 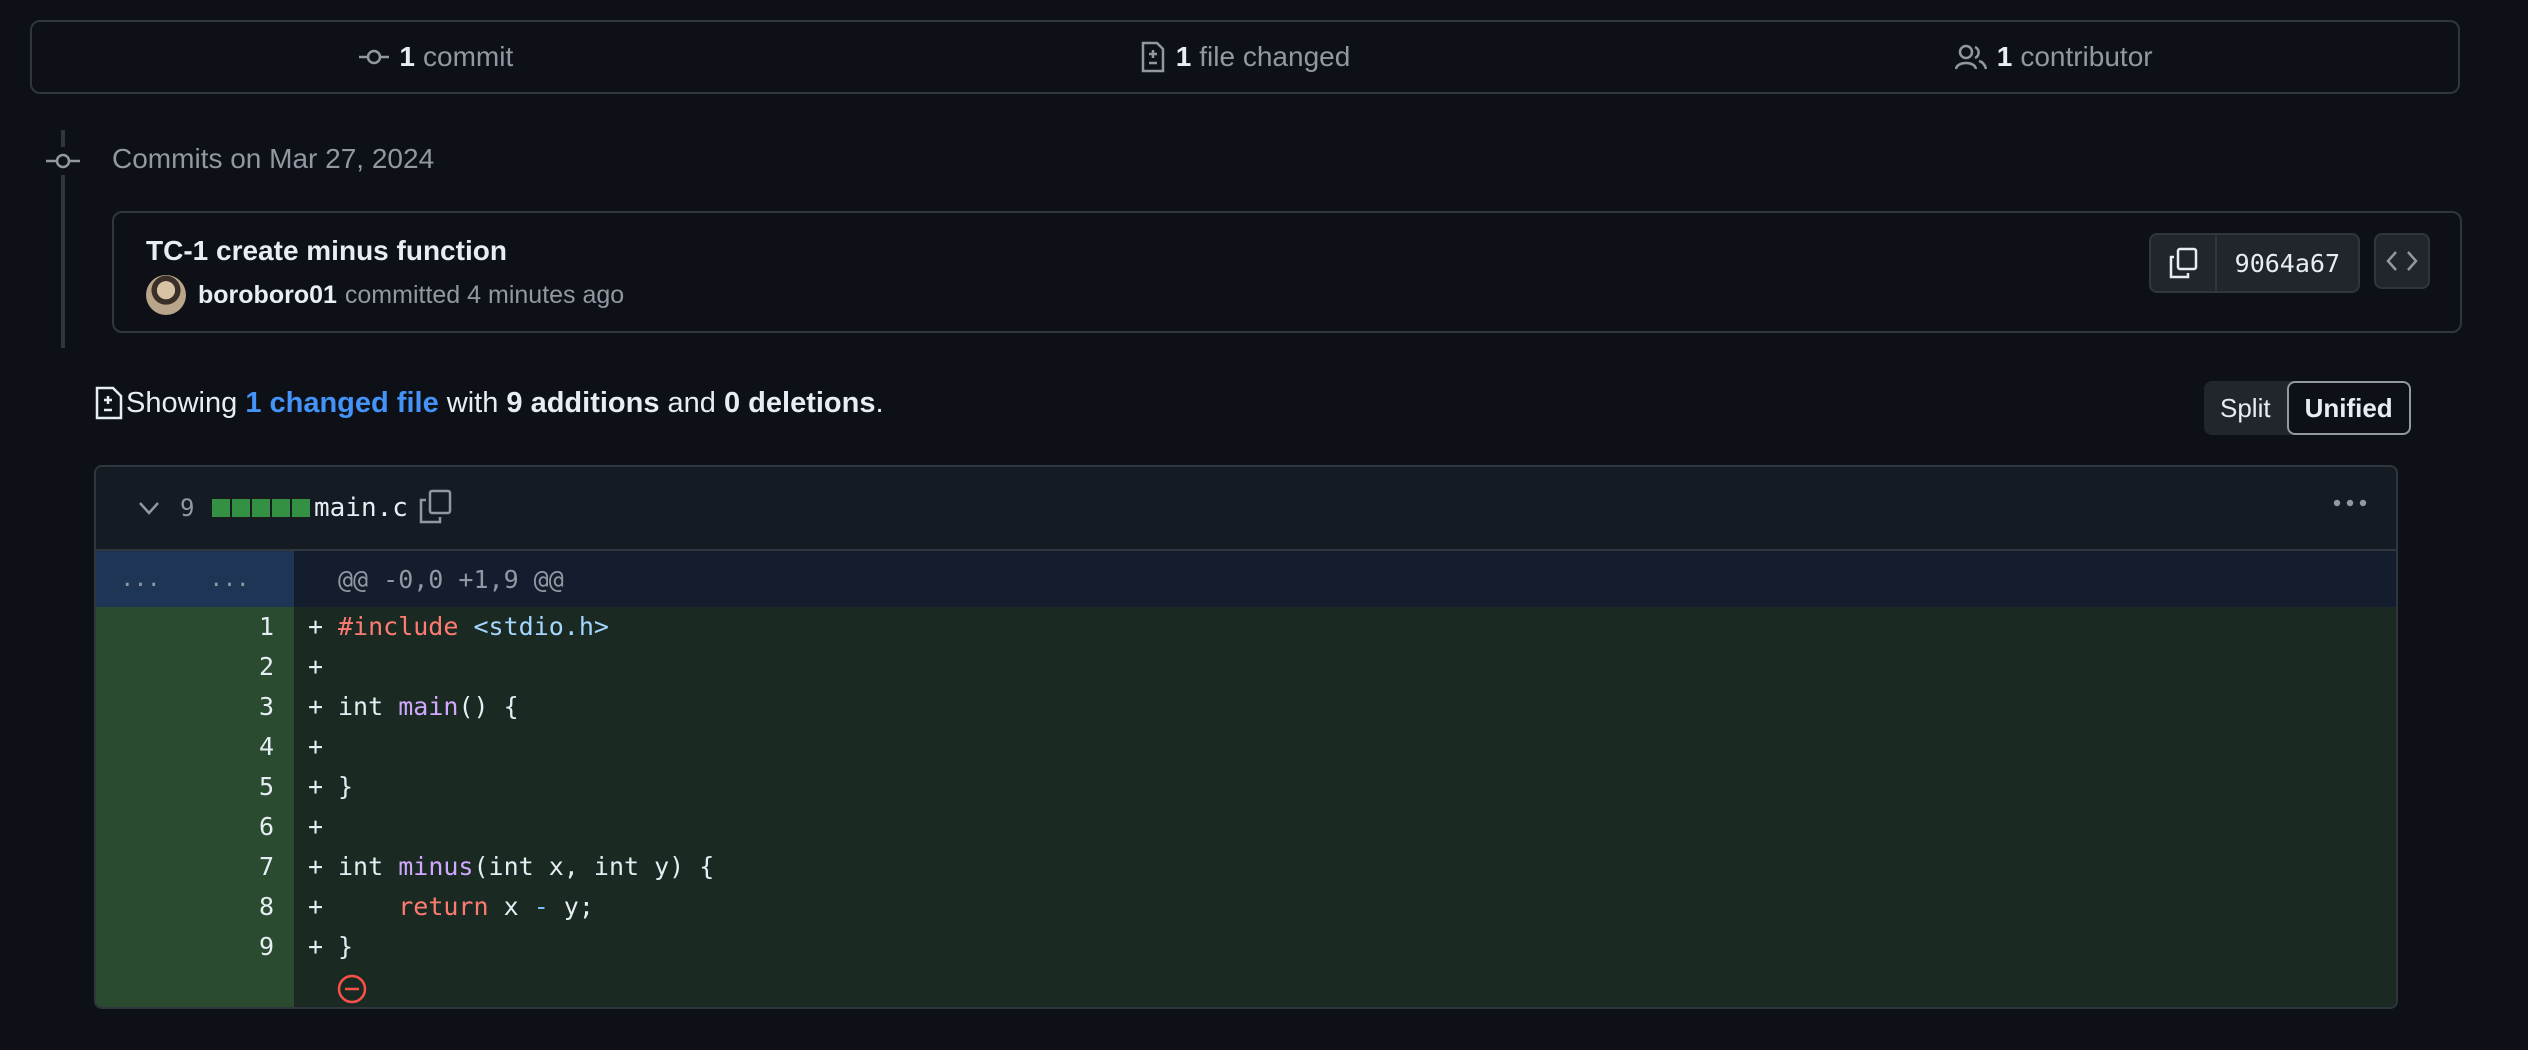 What do you see at coordinates (2004, 56) in the screenshot?
I see `contributors-count: 1` at bounding box center [2004, 56].